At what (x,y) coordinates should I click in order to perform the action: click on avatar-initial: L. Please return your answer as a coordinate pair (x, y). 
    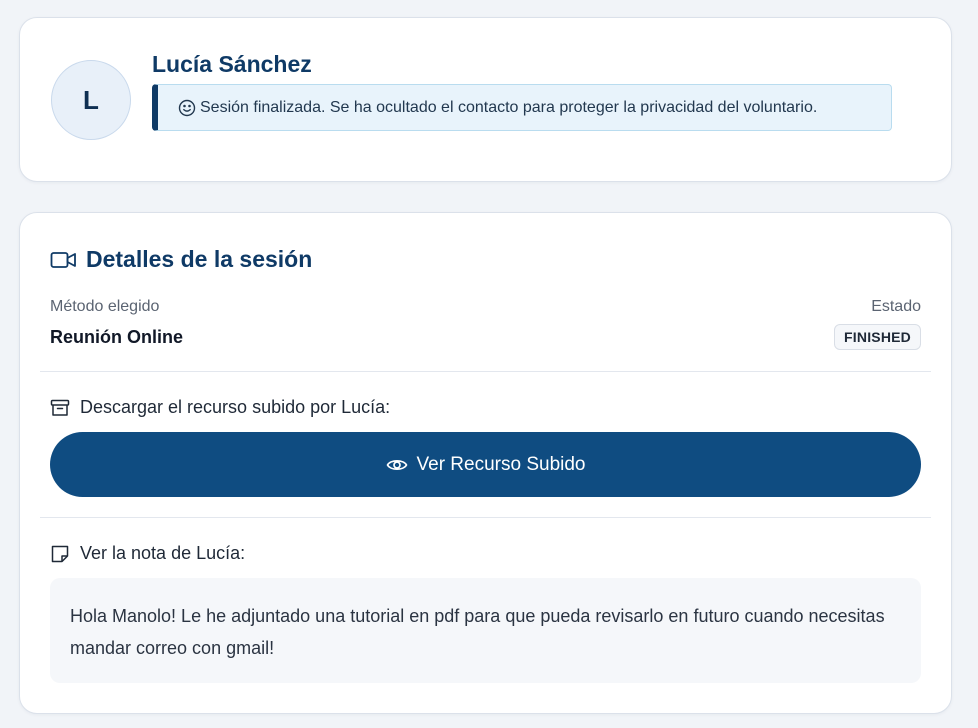
    Looking at the image, I should click on (91, 99).